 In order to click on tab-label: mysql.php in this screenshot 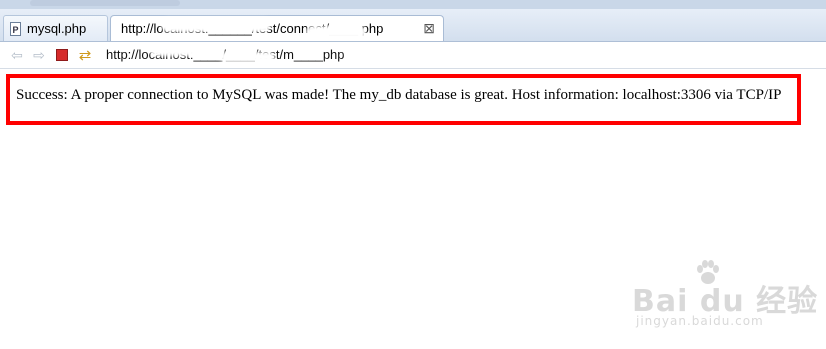, I will do `click(57, 28)`.